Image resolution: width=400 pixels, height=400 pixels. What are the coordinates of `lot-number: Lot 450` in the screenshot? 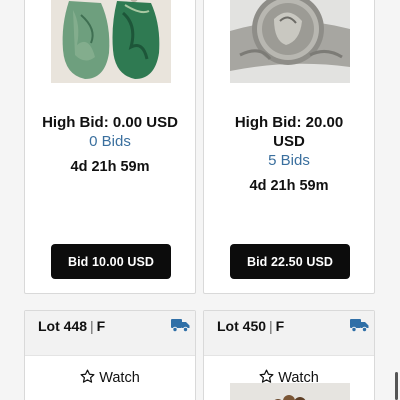 It's located at (242, 326).